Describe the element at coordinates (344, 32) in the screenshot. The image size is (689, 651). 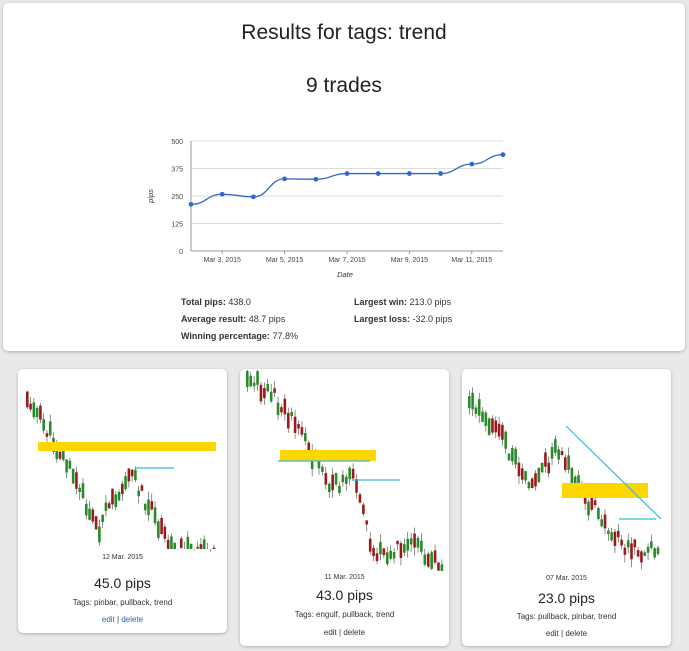
I see `page-title: Results for tags: trend` at that location.